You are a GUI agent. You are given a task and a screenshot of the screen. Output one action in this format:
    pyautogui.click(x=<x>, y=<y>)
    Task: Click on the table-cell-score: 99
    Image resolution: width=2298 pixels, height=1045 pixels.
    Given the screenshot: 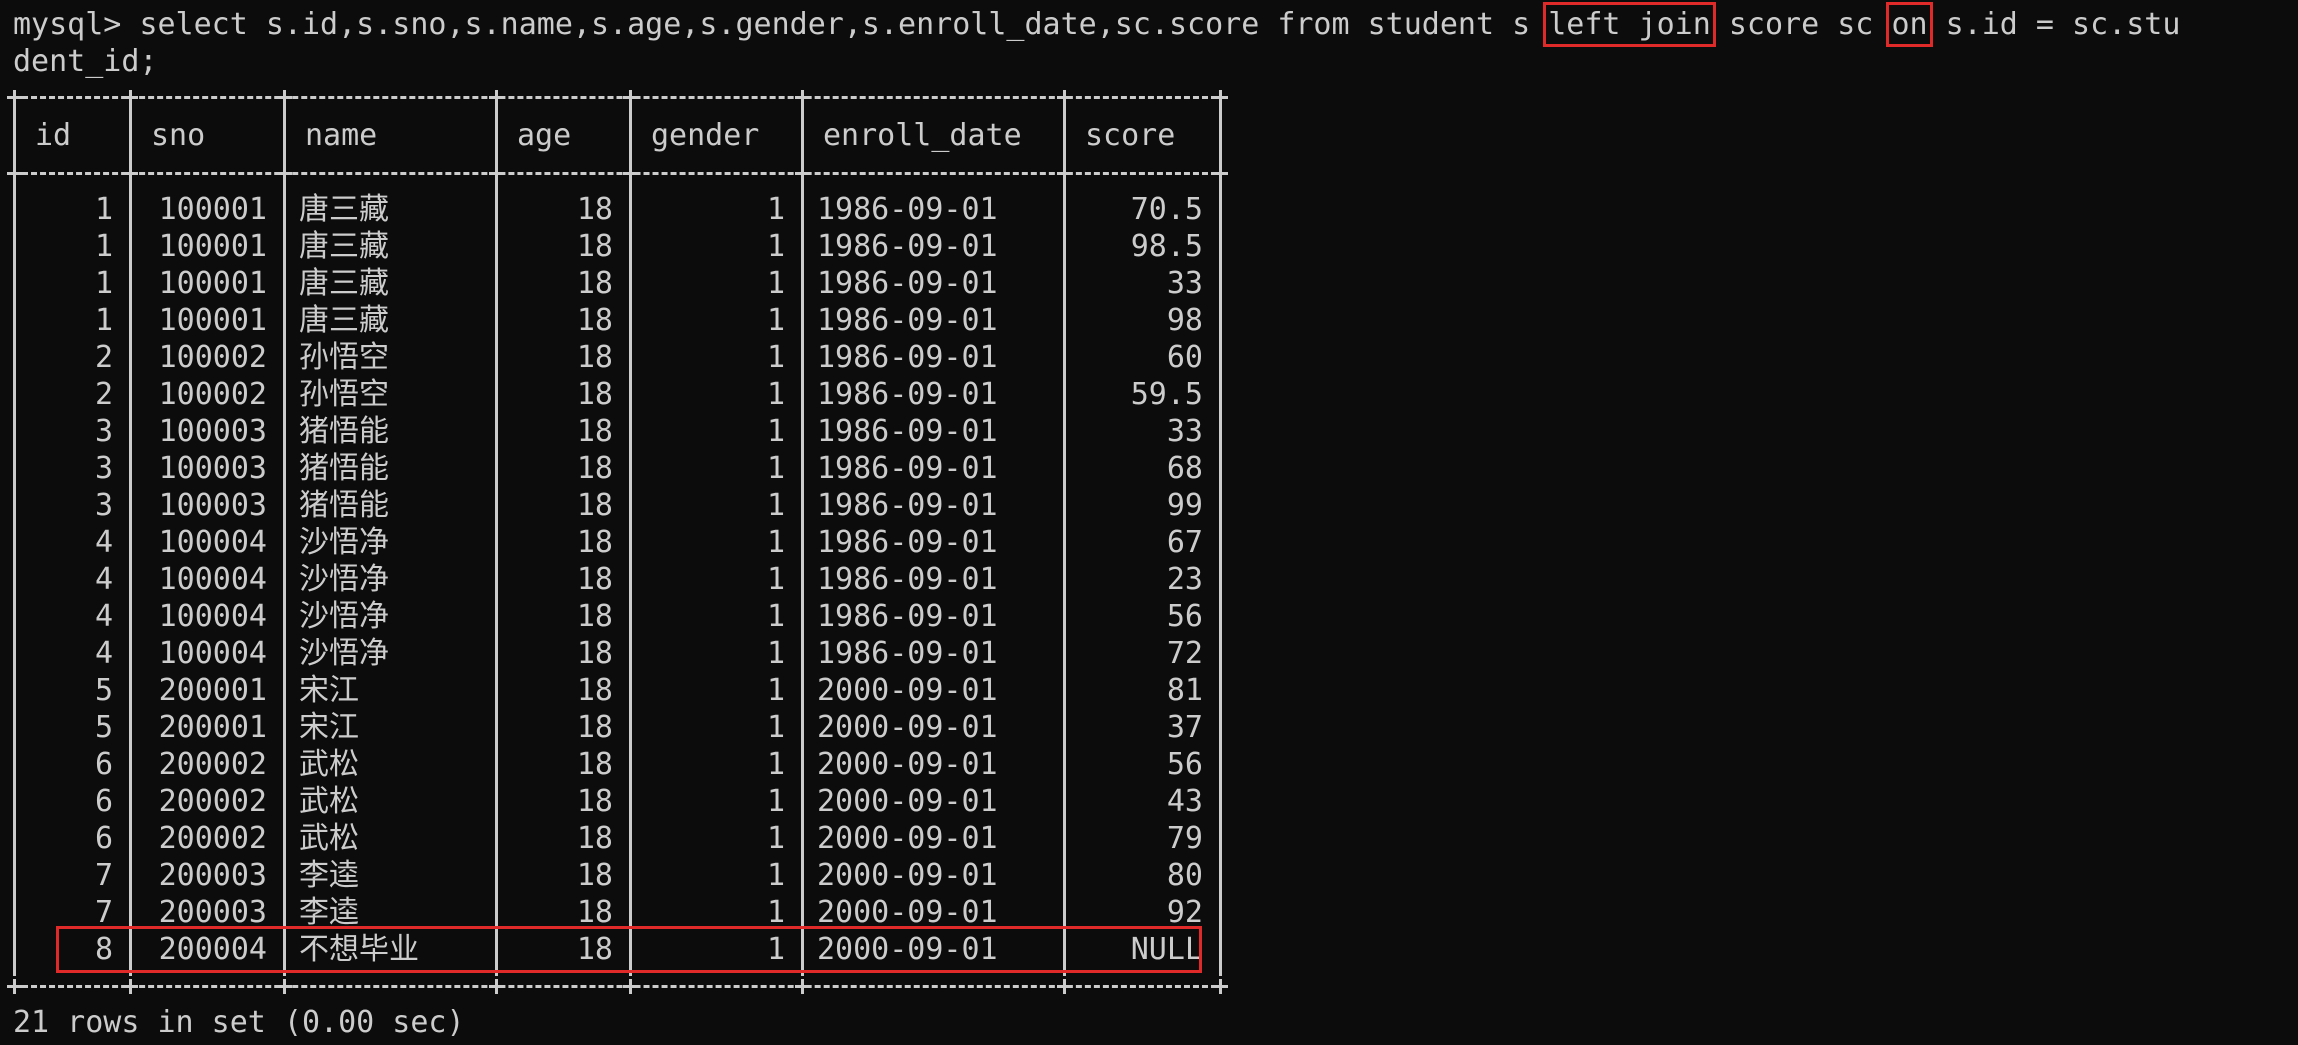 What is the action you would take?
    pyautogui.click(x=1184, y=505)
    